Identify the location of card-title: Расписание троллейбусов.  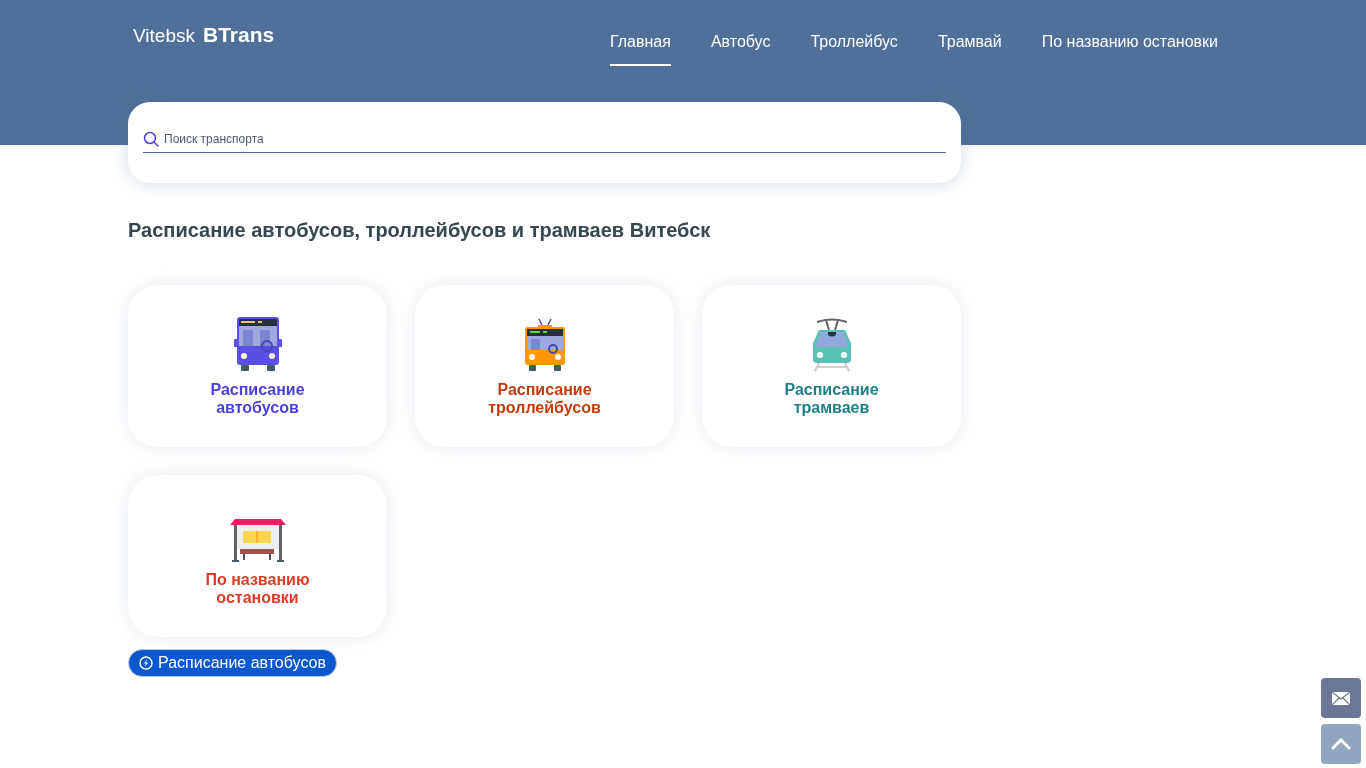
(544, 399).